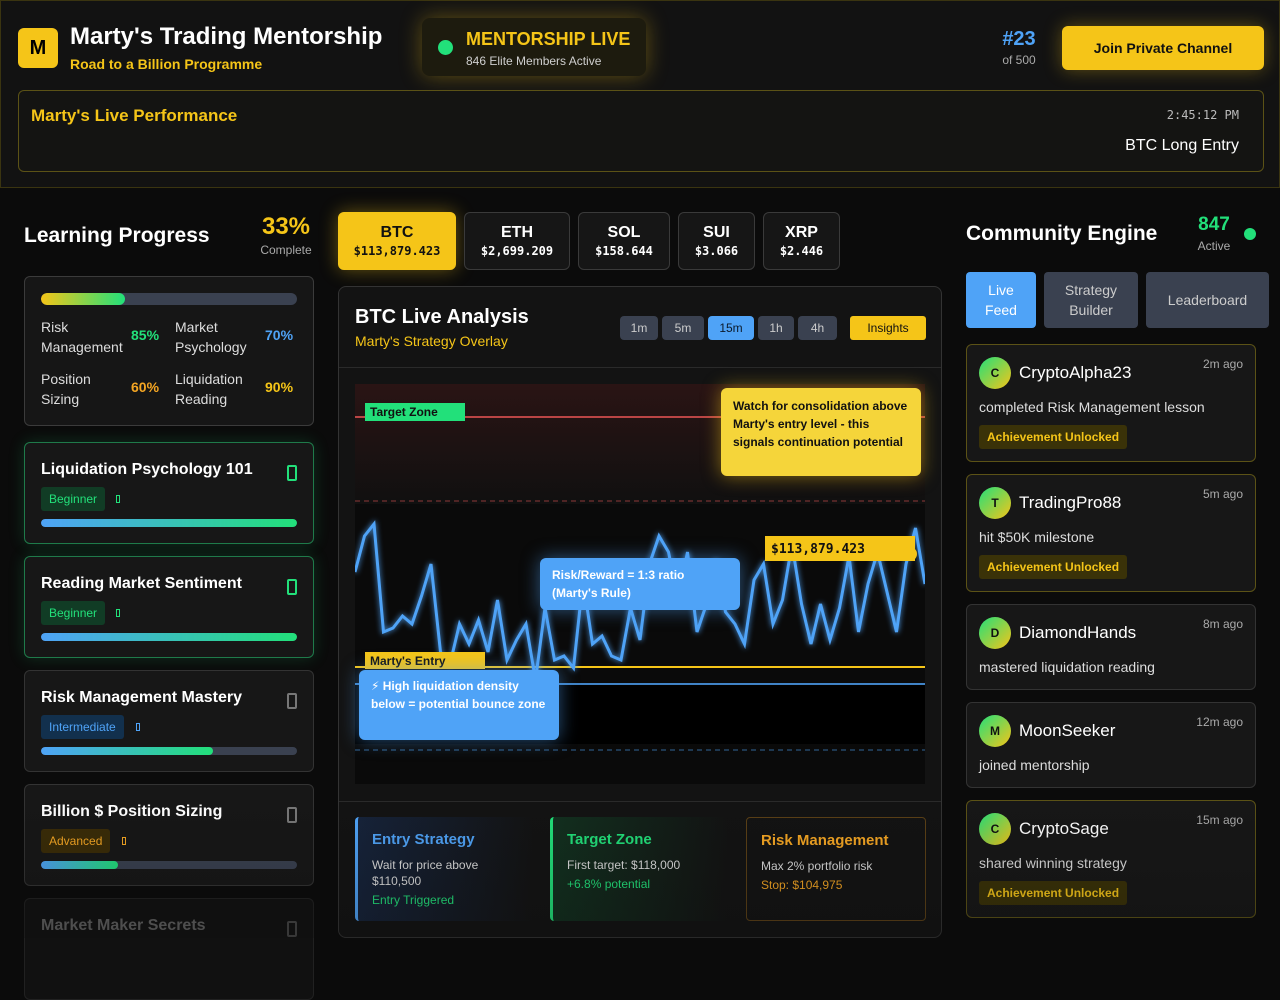  I want to click on join-label: Join Private Channel, so click(1163, 48).